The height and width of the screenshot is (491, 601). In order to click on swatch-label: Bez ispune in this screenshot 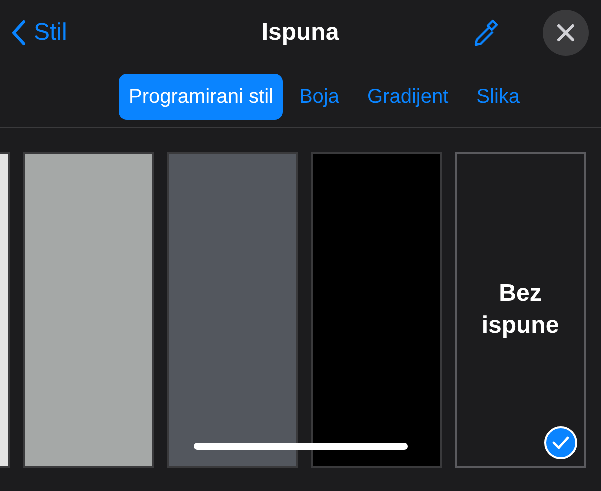, I will do `click(520, 310)`.